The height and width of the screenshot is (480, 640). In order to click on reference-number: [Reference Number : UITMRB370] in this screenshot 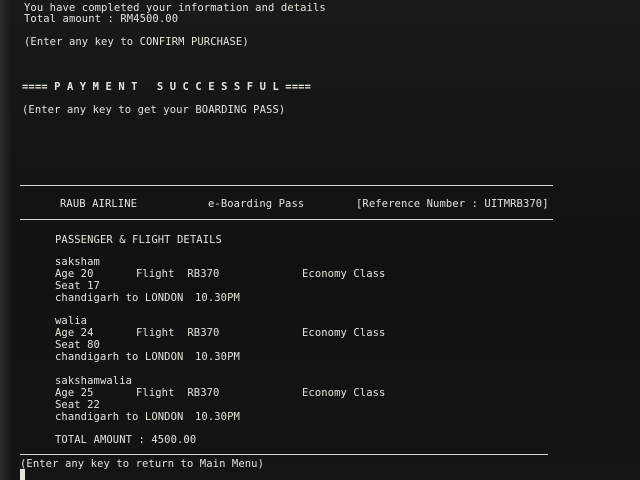, I will do `click(452, 204)`.